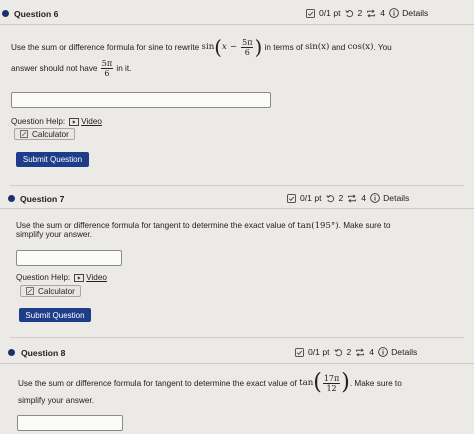  I want to click on question-6-attempts: 4, so click(383, 13).